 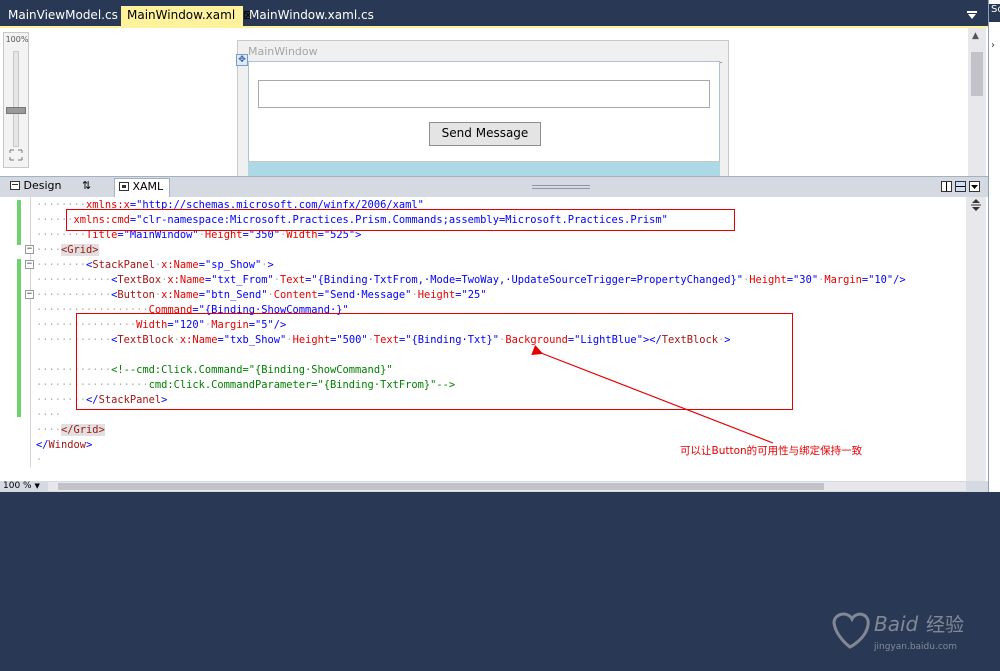 I want to click on txt-from-textbox, so click(x=484, y=94).